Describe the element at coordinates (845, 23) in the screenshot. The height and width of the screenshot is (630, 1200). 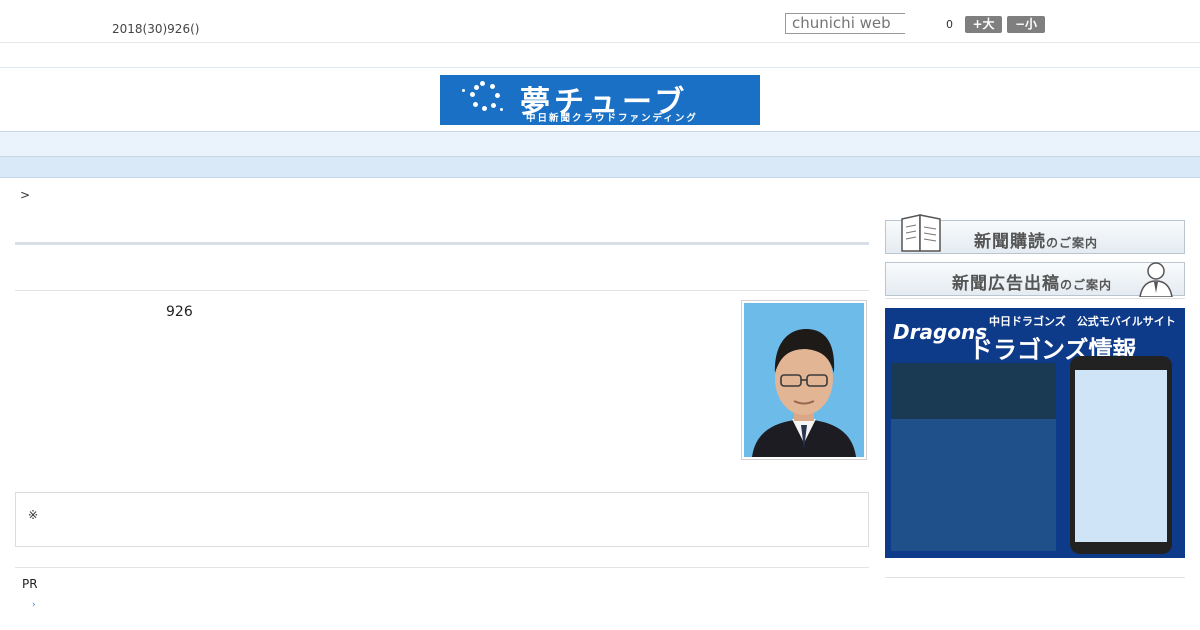
I see `search-input` at that location.